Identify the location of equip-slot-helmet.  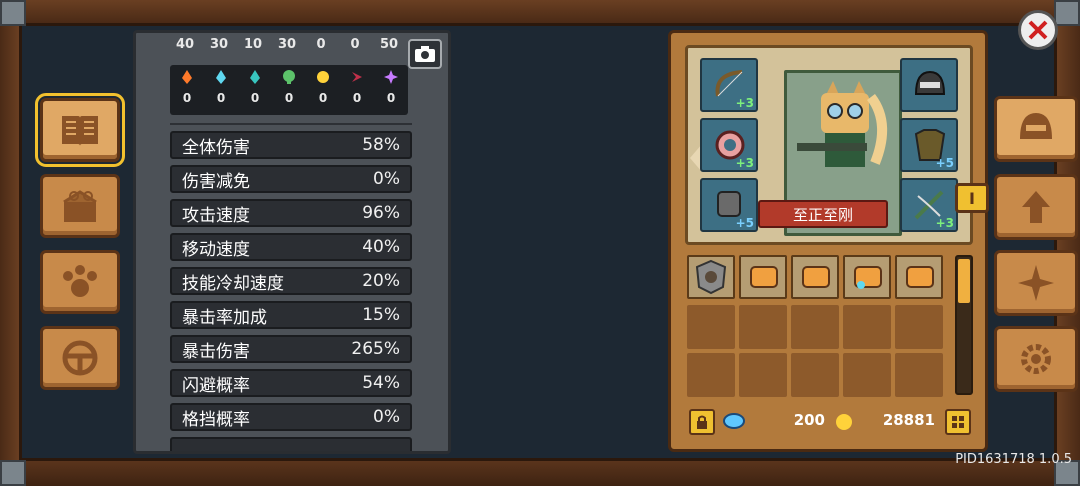
(929, 85).